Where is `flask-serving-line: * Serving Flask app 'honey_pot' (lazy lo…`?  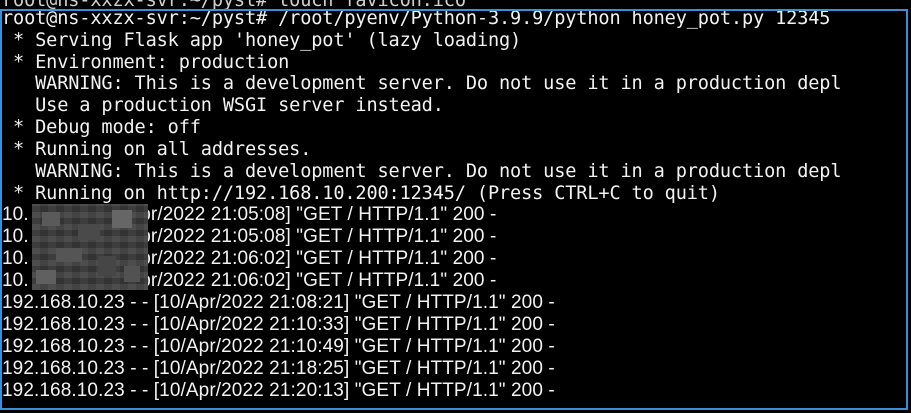
flask-serving-line: * Serving Flask app 'honey_pot' (lazy lo… is located at coordinates (262, 40).